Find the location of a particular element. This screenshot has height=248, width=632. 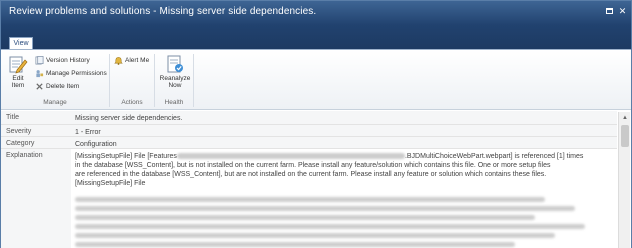

version-history-label: Version History is located at coordinates (68, 61).